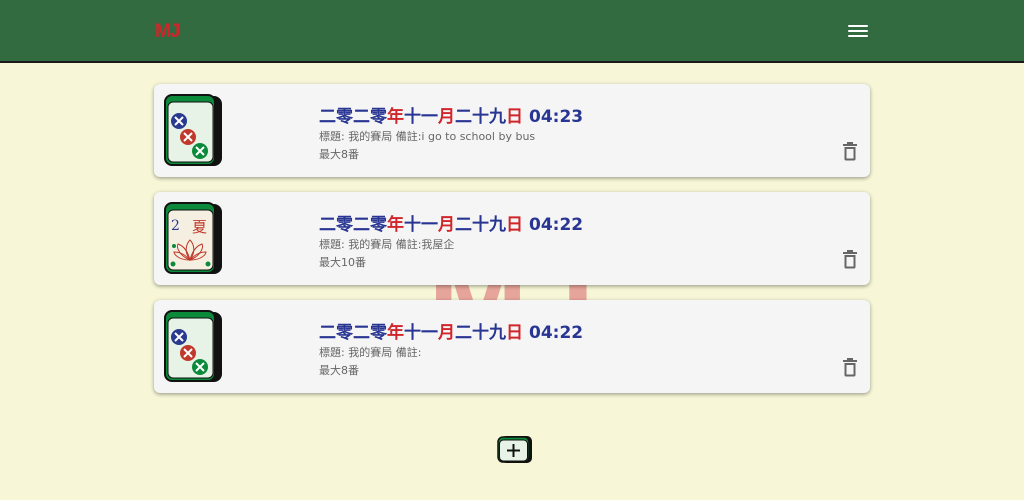 This screenshot has height=500, width=1024. Describe the element at coordinates (451, 117) in the screenshot. I see `game-date: 二零二零年十一月二十九日 04:23` at that location.